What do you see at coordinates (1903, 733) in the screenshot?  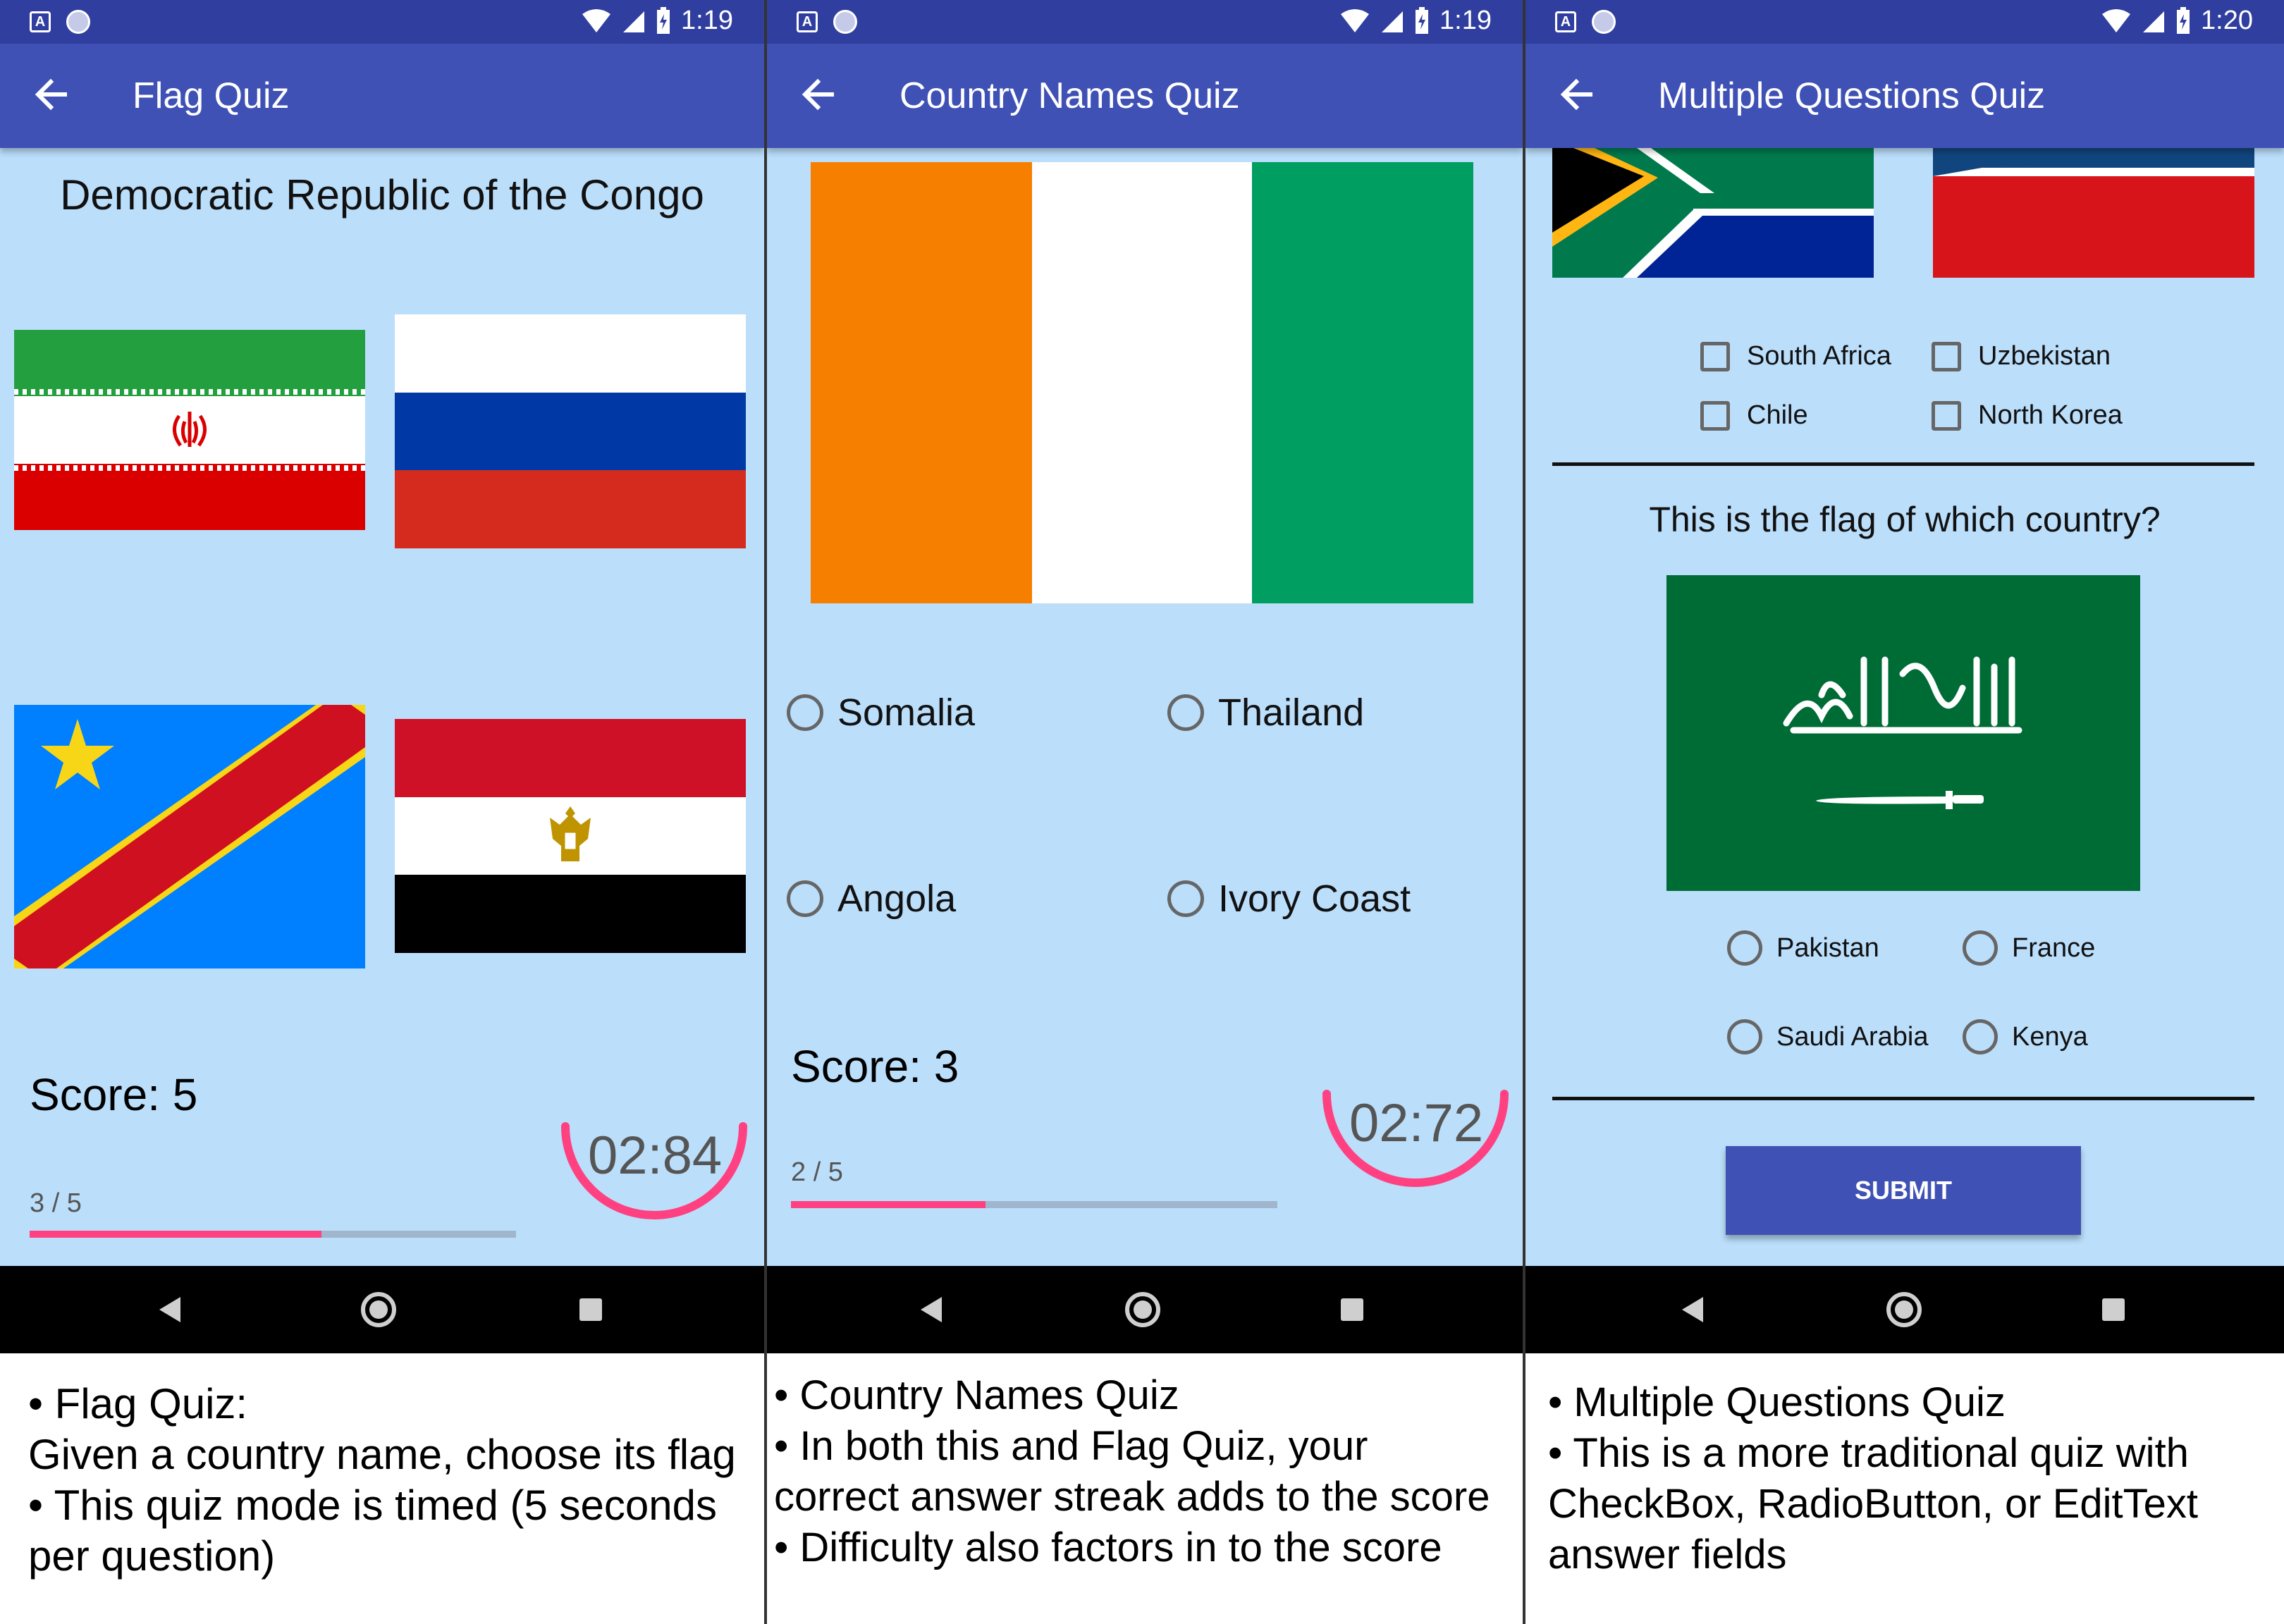 I see `saudi-arabia-flag` at bounding box center [1903, 733].